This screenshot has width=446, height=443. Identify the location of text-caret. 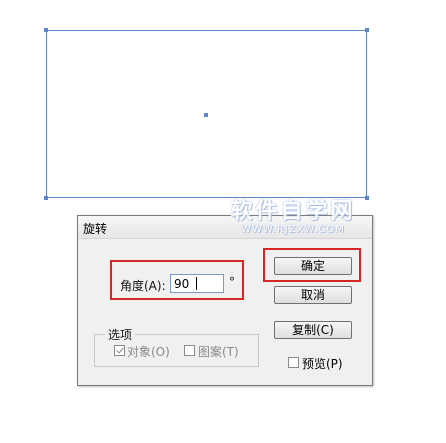
(196, 283).